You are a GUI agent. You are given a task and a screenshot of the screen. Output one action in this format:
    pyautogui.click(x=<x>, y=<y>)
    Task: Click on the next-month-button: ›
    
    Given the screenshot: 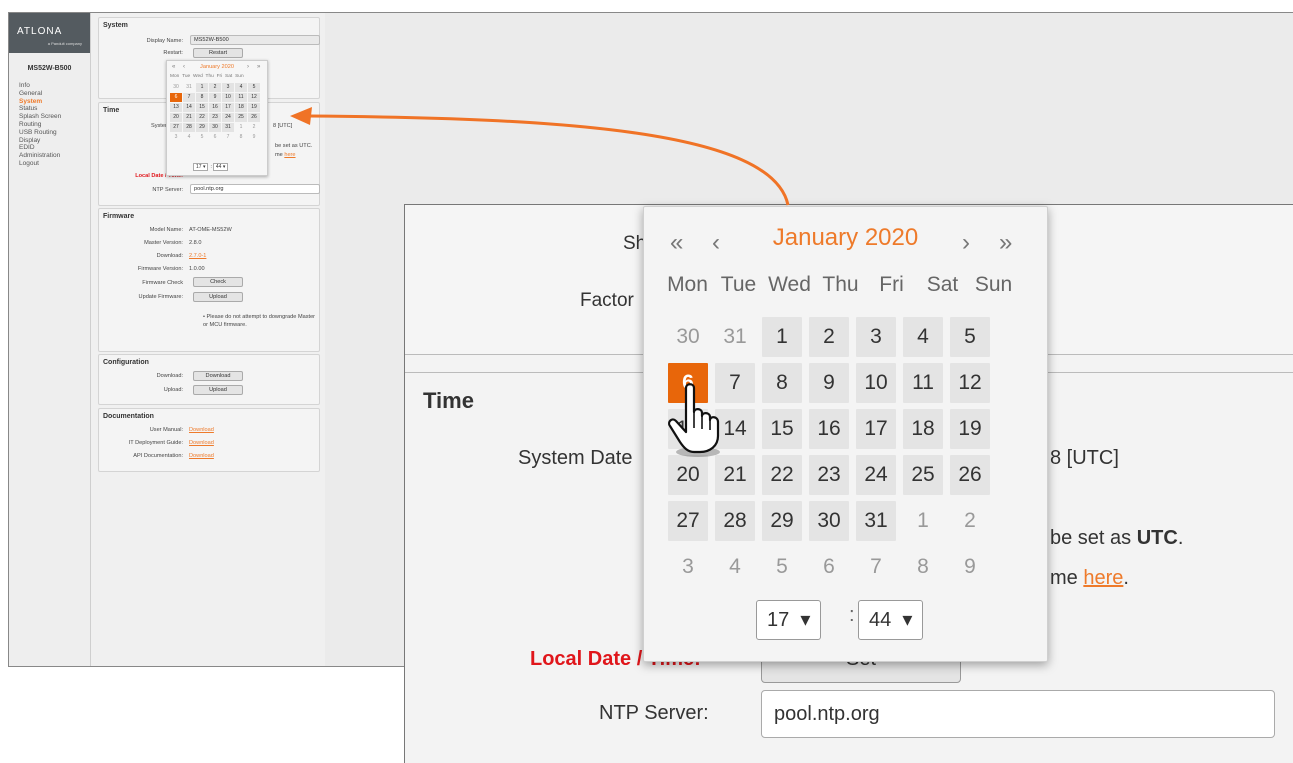 What is the action you would take?
    pyautogui.click(x=966, y=243)
    